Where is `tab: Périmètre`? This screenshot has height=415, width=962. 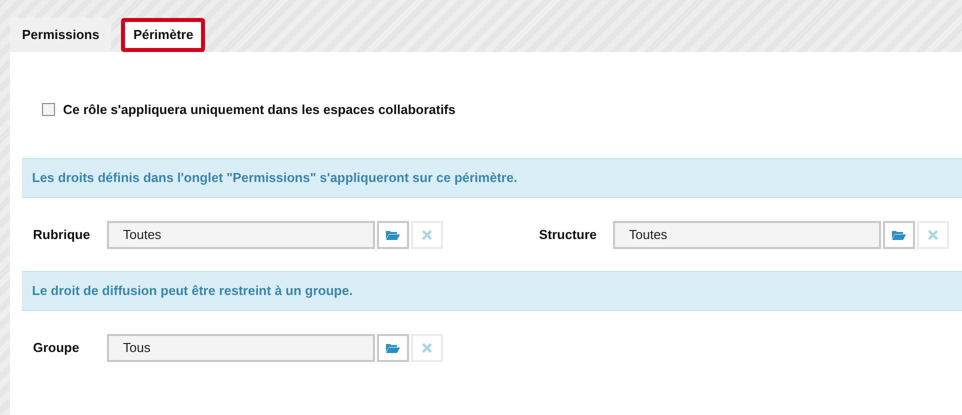
tab: Périmètre is located at coordinates (163, 35).